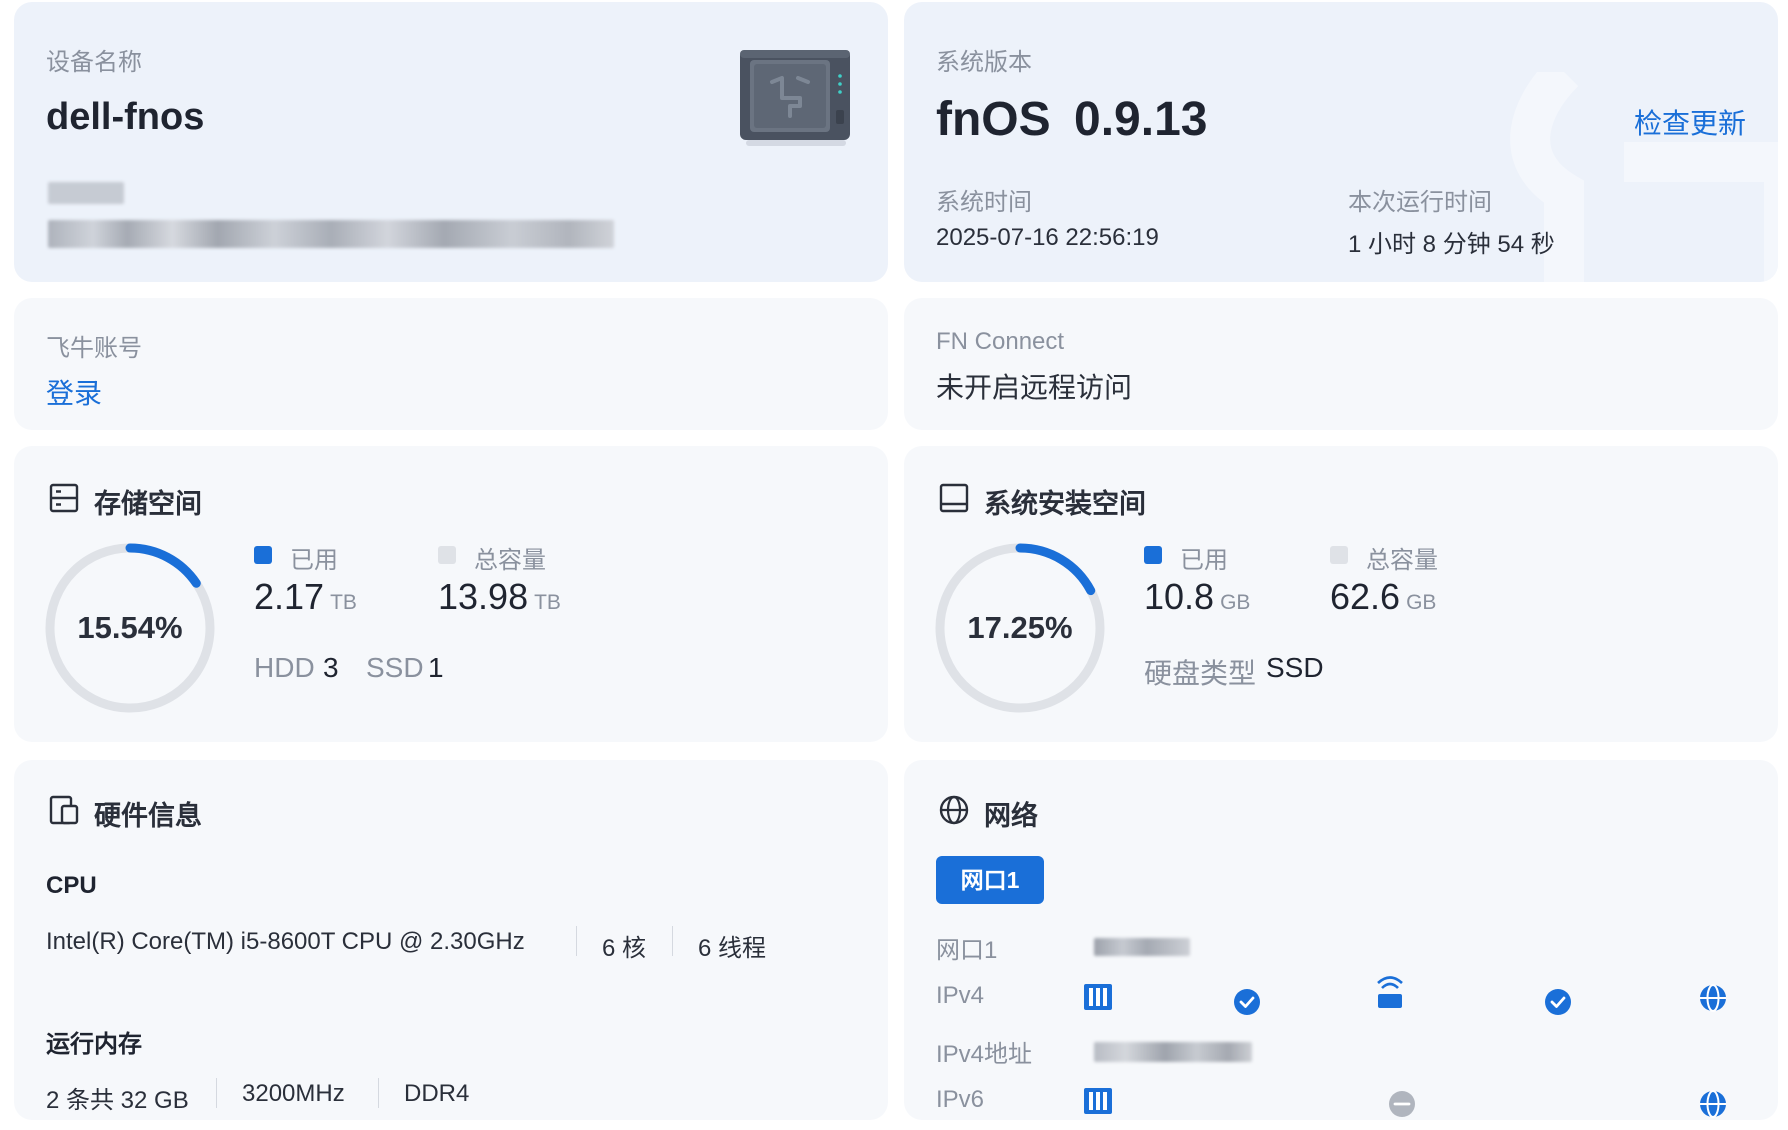 The height and width of the screenshot is (1130, 1788). Describe the element at coordinates (1011, 816) in the screenshot. I see `network-title: 网络` at that location.